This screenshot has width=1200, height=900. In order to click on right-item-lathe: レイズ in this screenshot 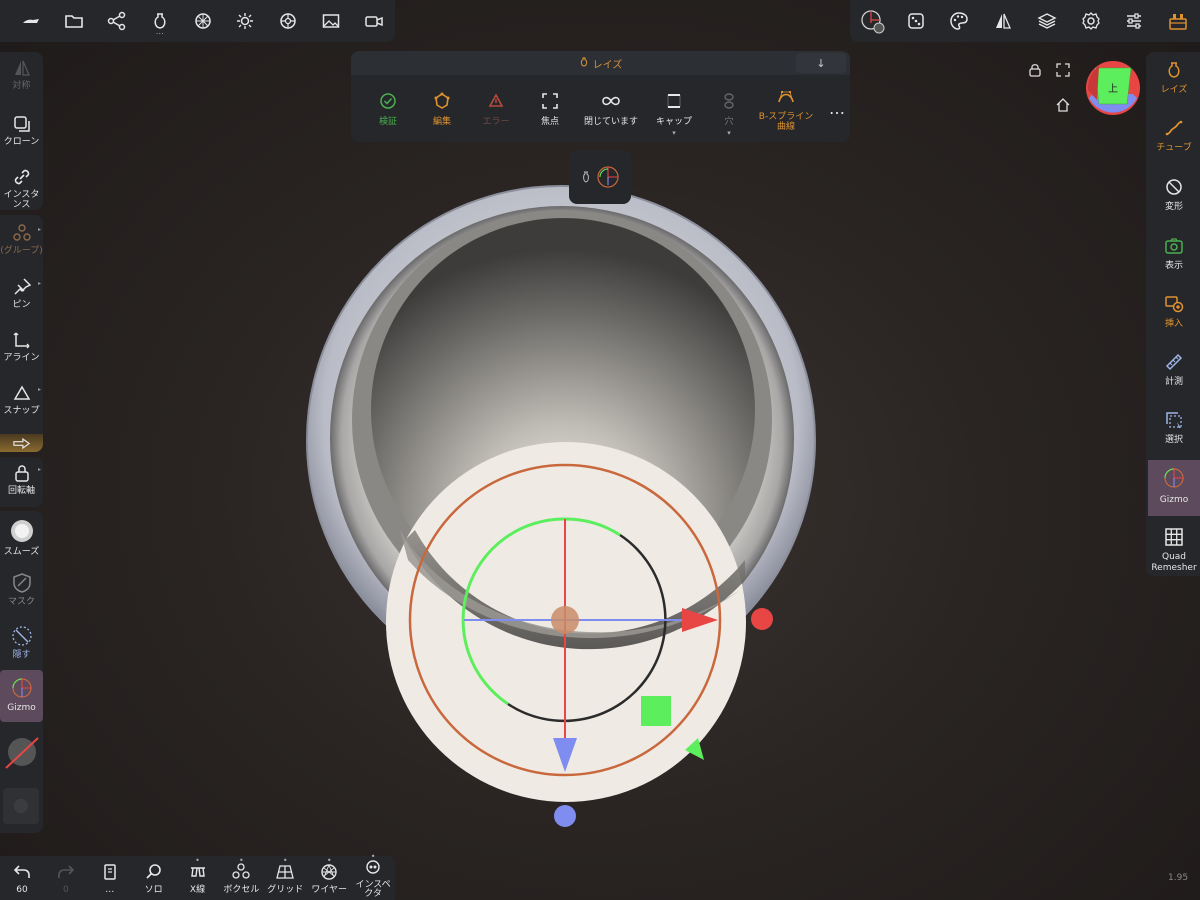, I will do `click(1174, 78)`.